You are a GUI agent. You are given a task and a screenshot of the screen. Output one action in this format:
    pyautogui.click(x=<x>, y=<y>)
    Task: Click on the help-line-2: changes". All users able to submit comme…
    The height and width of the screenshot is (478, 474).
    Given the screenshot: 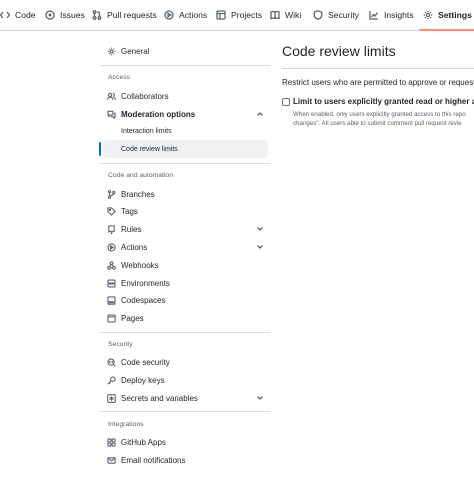 What is the action you would take?
    pyautogui.click(x=377, y=124)
    